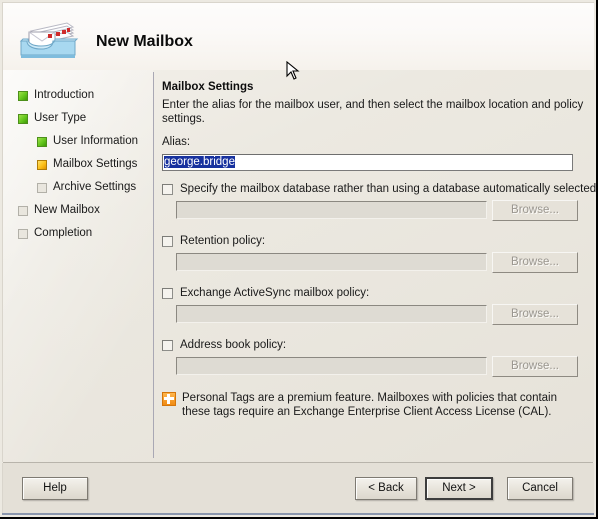 The height and width of the screenshot is (519, 598). I want to click on sidebar-item-user-information: User Information, so click(83, 141).